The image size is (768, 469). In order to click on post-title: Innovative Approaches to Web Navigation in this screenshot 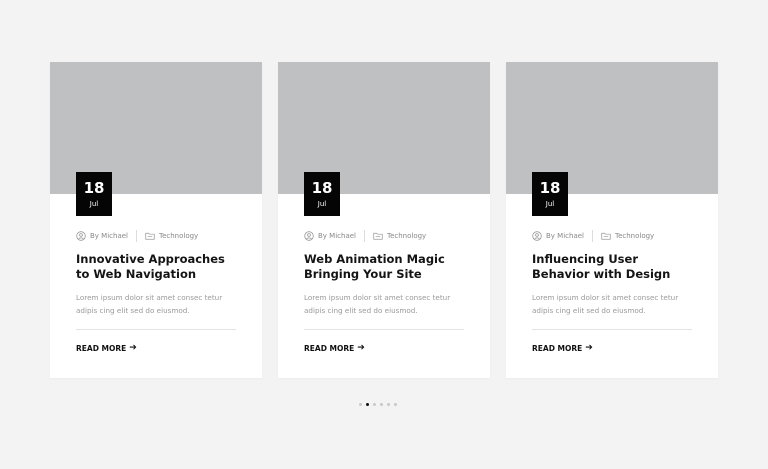, I will do `click(159, 267)`.